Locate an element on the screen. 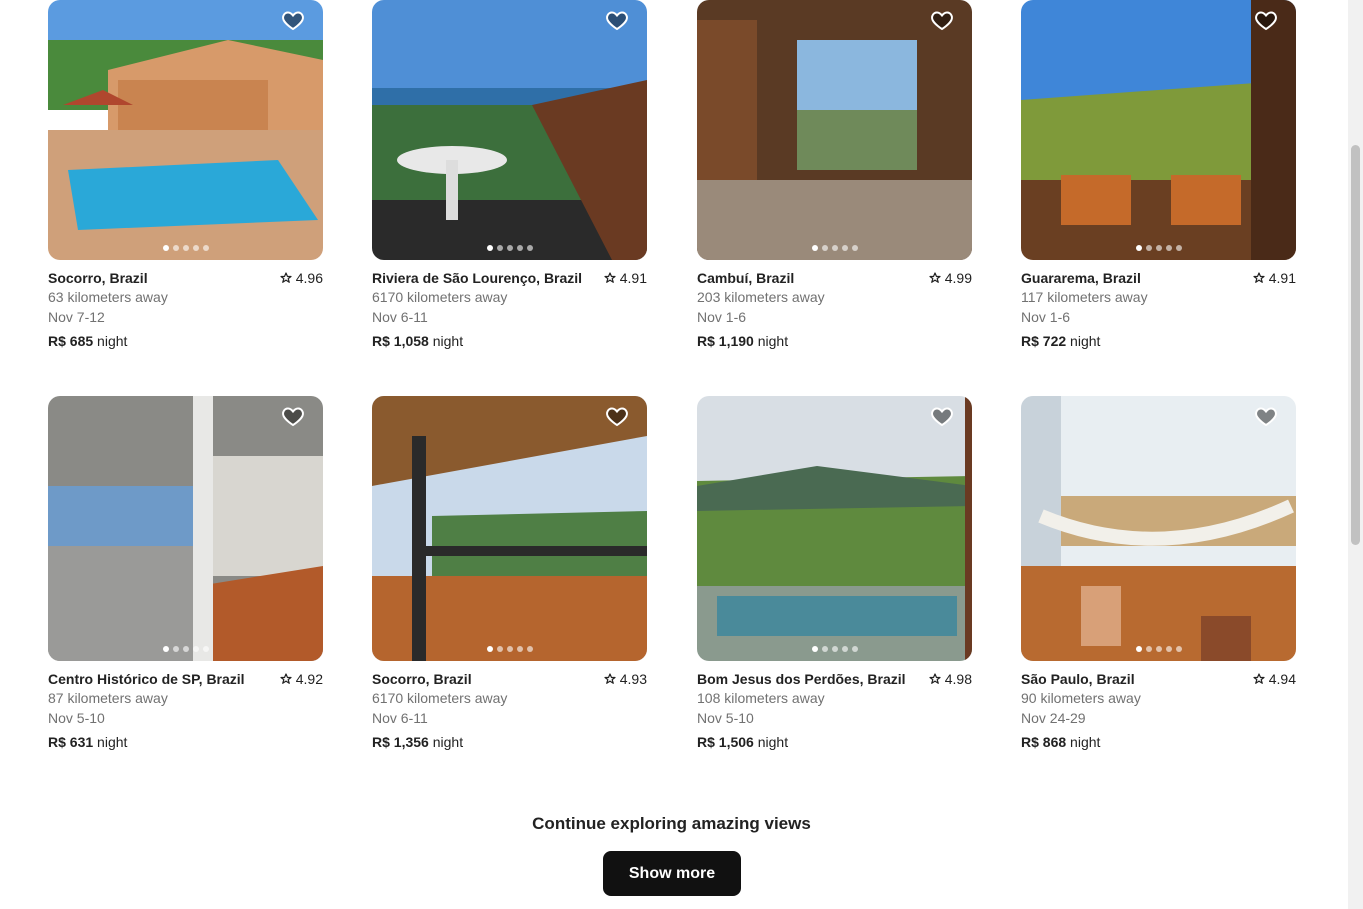 The image size is (1363, 909). price-amount: R$ 631 is located at coordinates (71, 742).